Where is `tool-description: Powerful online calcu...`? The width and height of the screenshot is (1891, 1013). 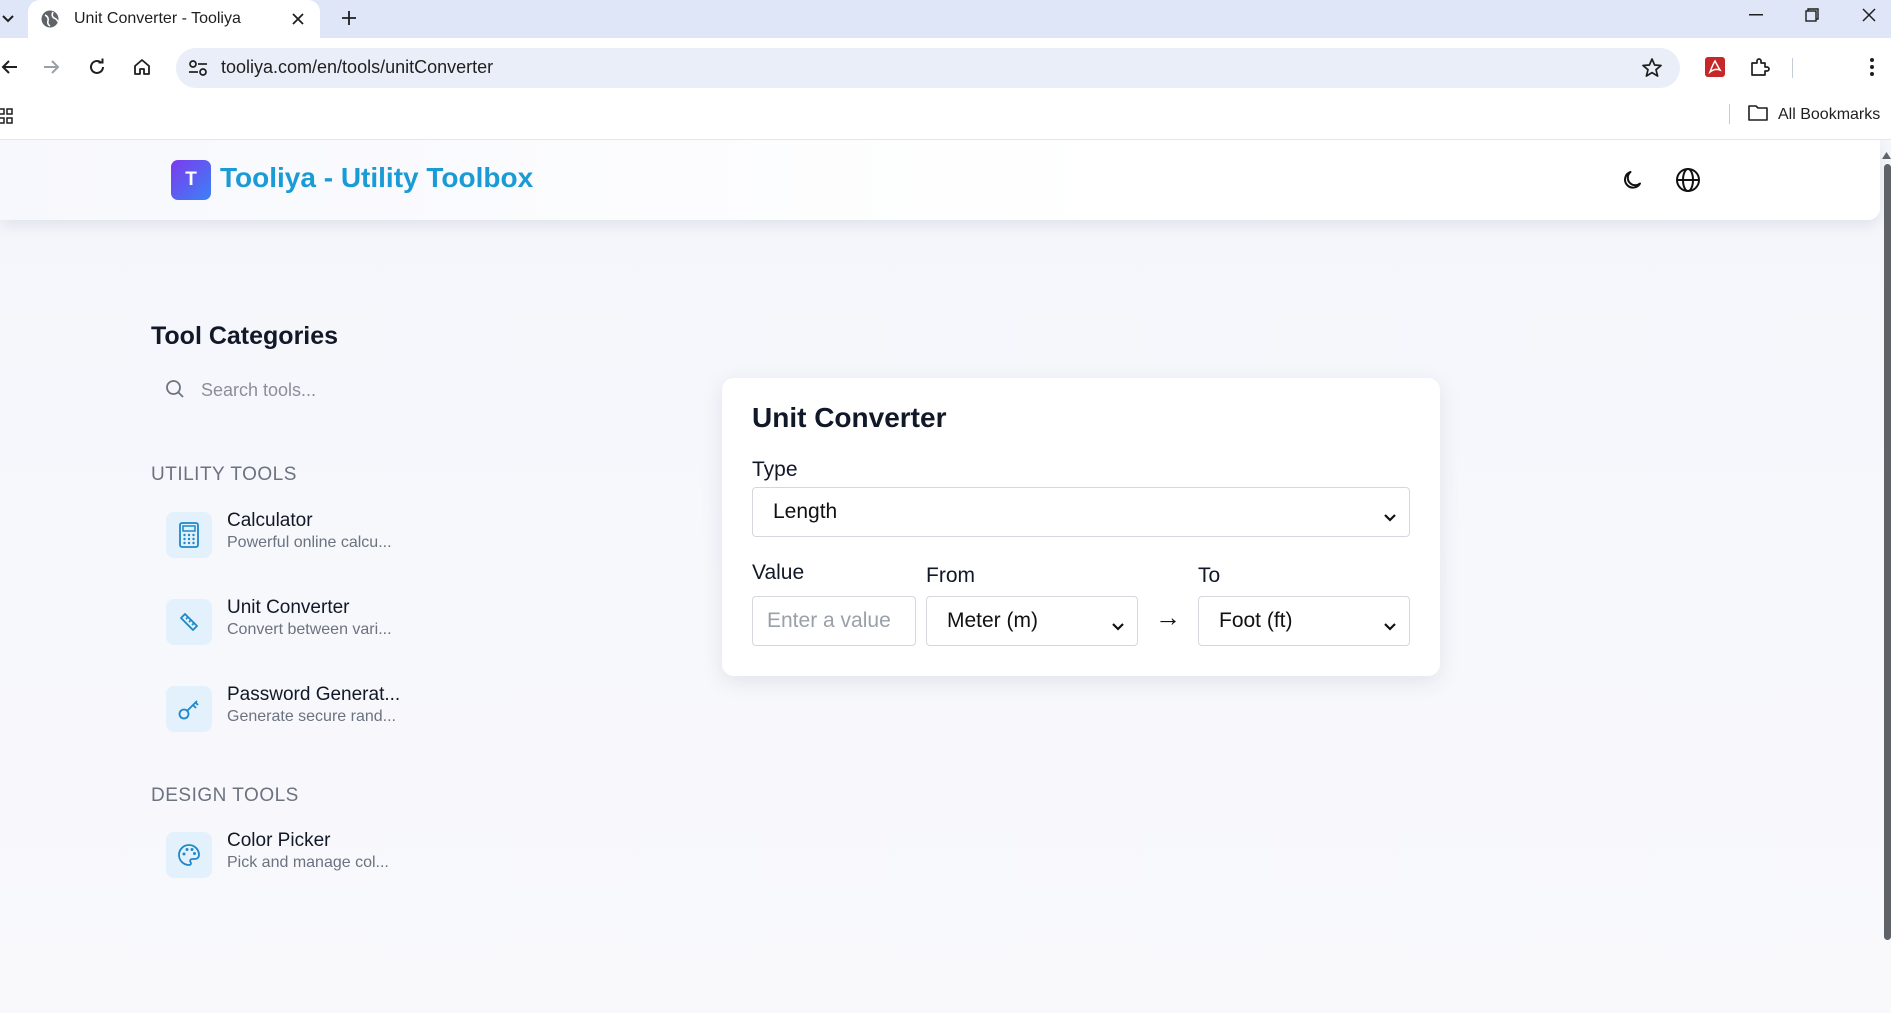
tool-description: Powerful online calcu... is located at coordinates (309, 542).